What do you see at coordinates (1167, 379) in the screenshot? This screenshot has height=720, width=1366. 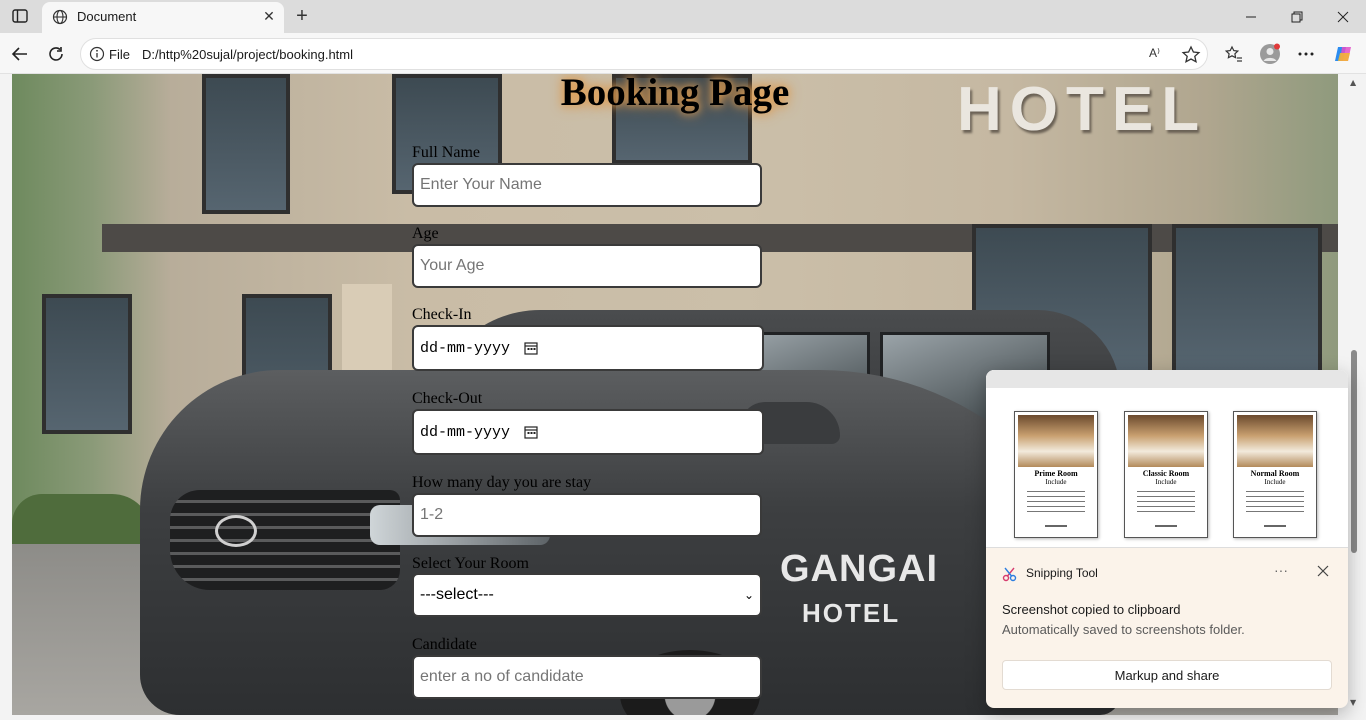 I see `thumbnail-browser-chrome` at bounding box center [1167, 379].